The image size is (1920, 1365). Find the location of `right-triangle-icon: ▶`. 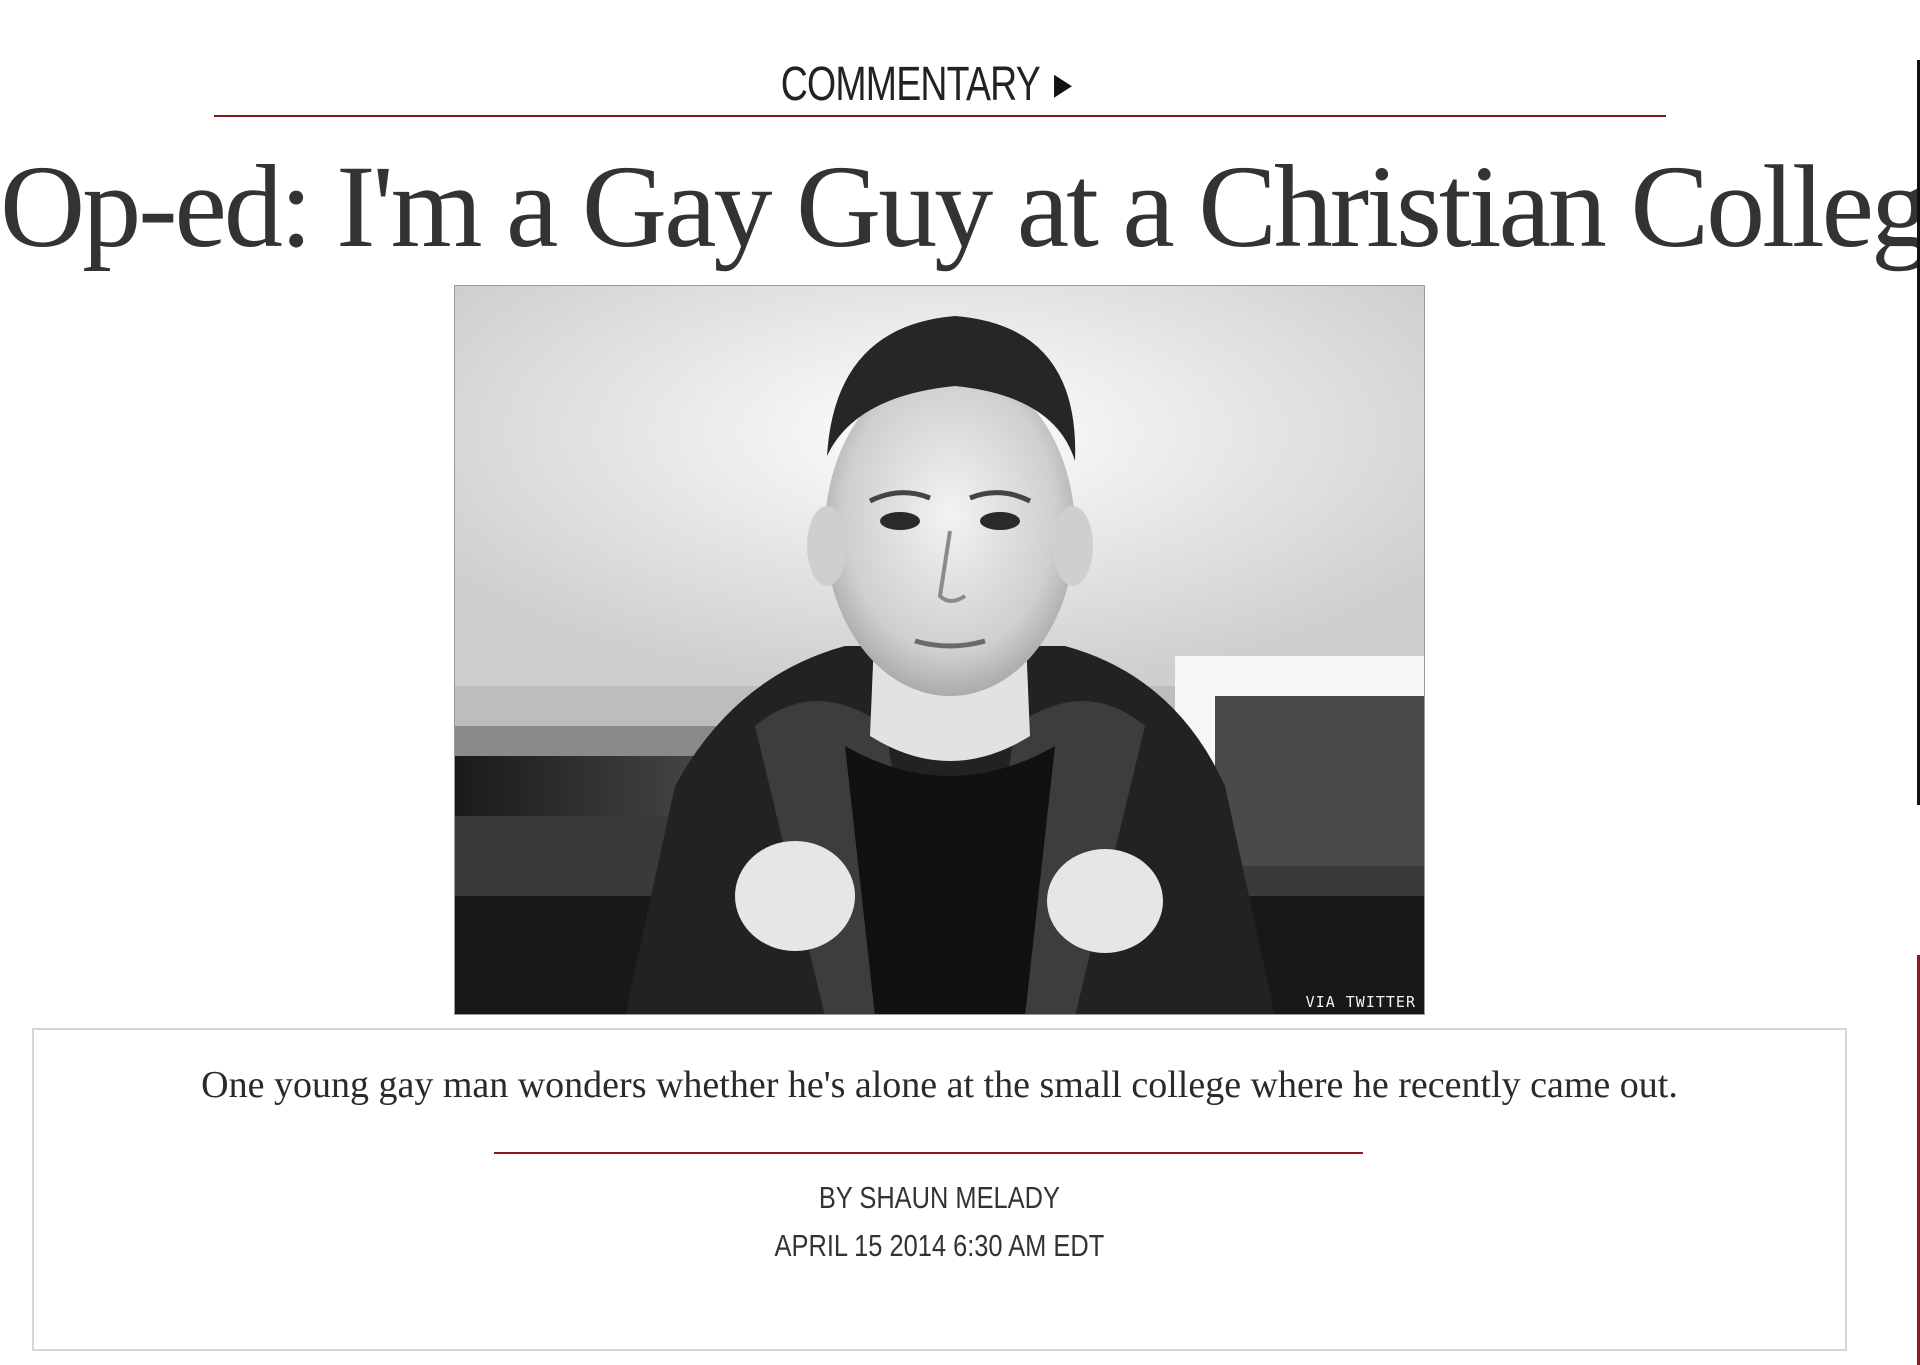

right-triangle-icon: ▶ is located at coordinates (1063, 85).